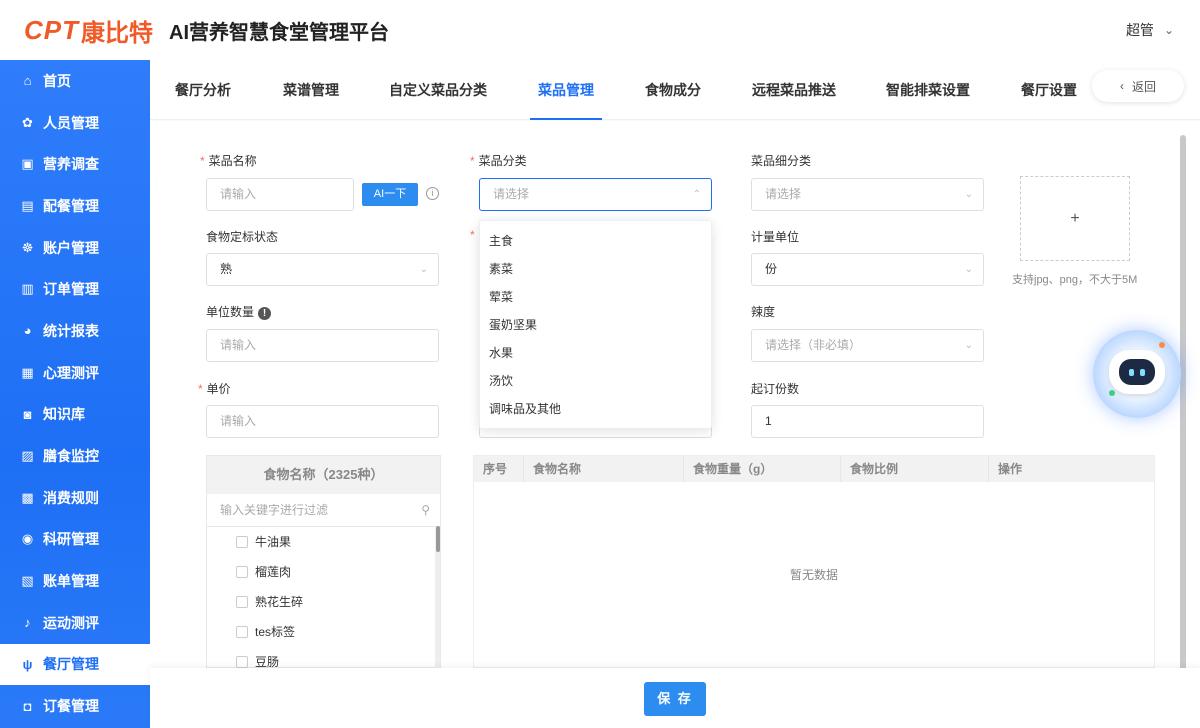  I want to click on unit-qty-input: 请输入, so click(322, 345).